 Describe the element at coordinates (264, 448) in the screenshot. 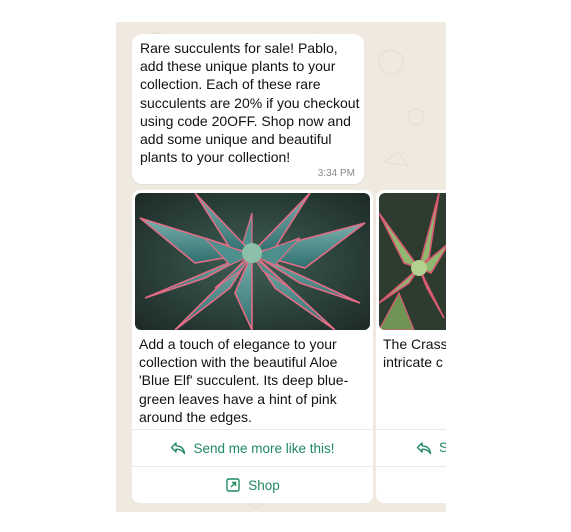

I see `quick-reply-label: Send me more like this!` at that location.